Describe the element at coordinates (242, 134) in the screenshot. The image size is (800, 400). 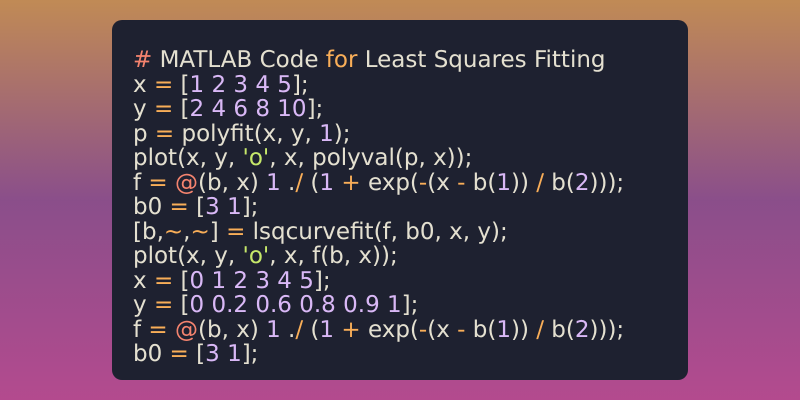
I see `code-line: p = polyfit(x, y, 1);` at that location.